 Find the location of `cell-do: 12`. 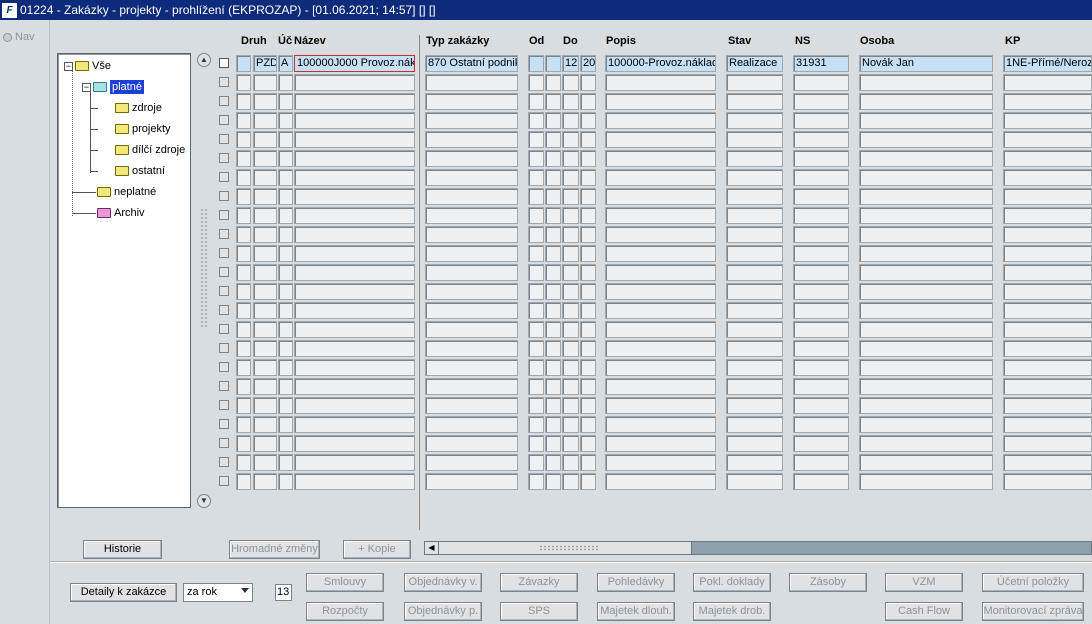

cell-do: 12 is located at coordinates (570, 63).